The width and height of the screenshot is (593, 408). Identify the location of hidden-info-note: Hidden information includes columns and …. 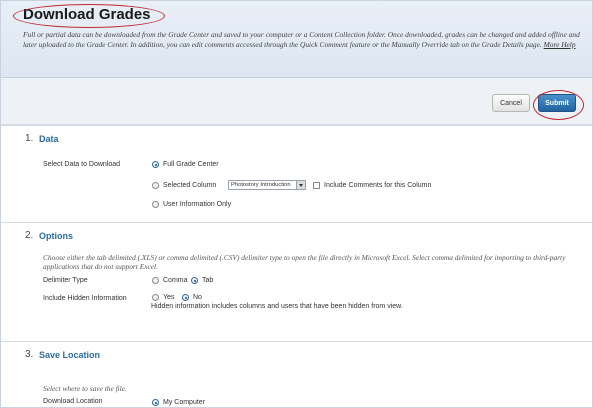
(277, 306).